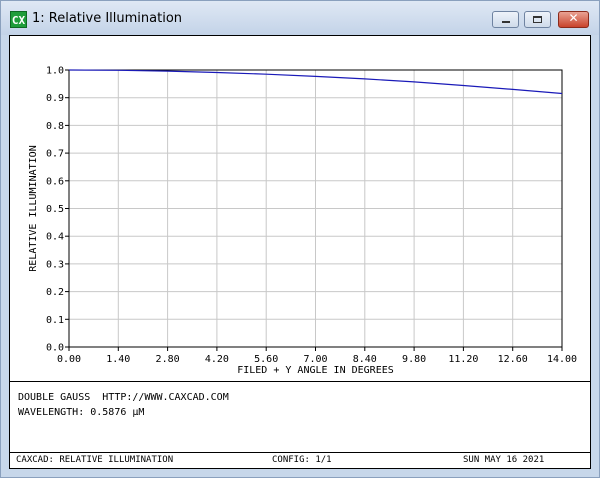  I want to click on y-tick-label: 0.2, so click(55, 292).